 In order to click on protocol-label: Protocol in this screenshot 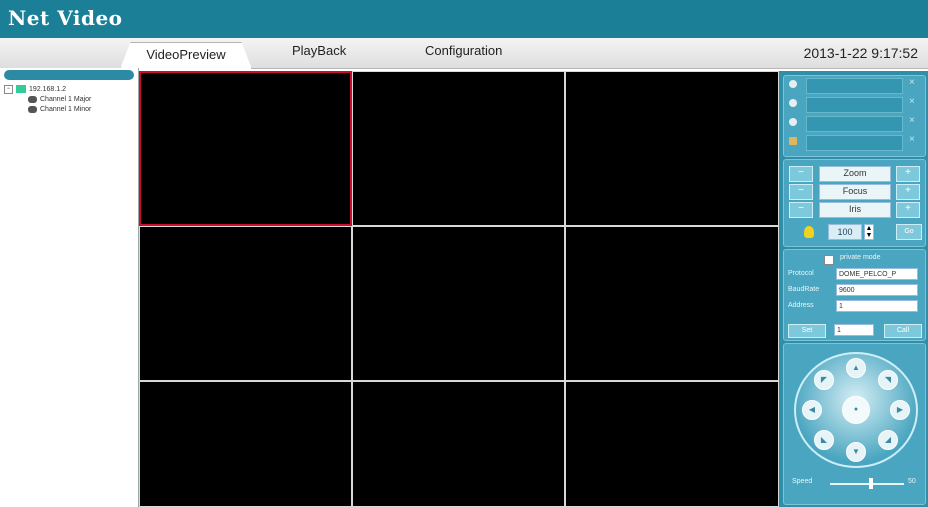, I will do `click(801, 273)`.